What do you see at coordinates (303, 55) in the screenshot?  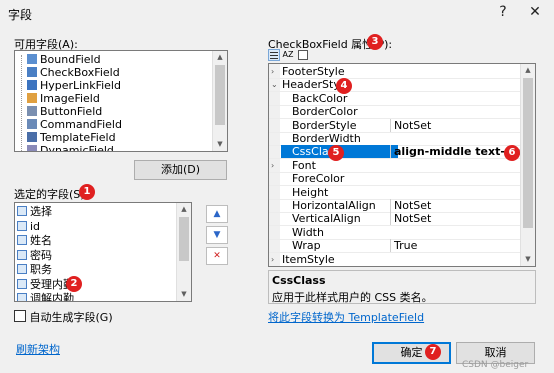 I see `property-pages-icon` at bounding box center [303, 55].